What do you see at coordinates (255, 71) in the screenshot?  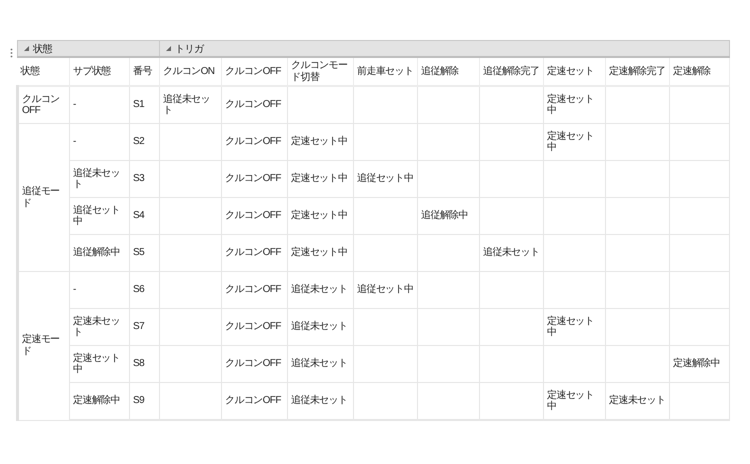 I see `column-header: クルコンOFF` at bounding box center [255, 71].